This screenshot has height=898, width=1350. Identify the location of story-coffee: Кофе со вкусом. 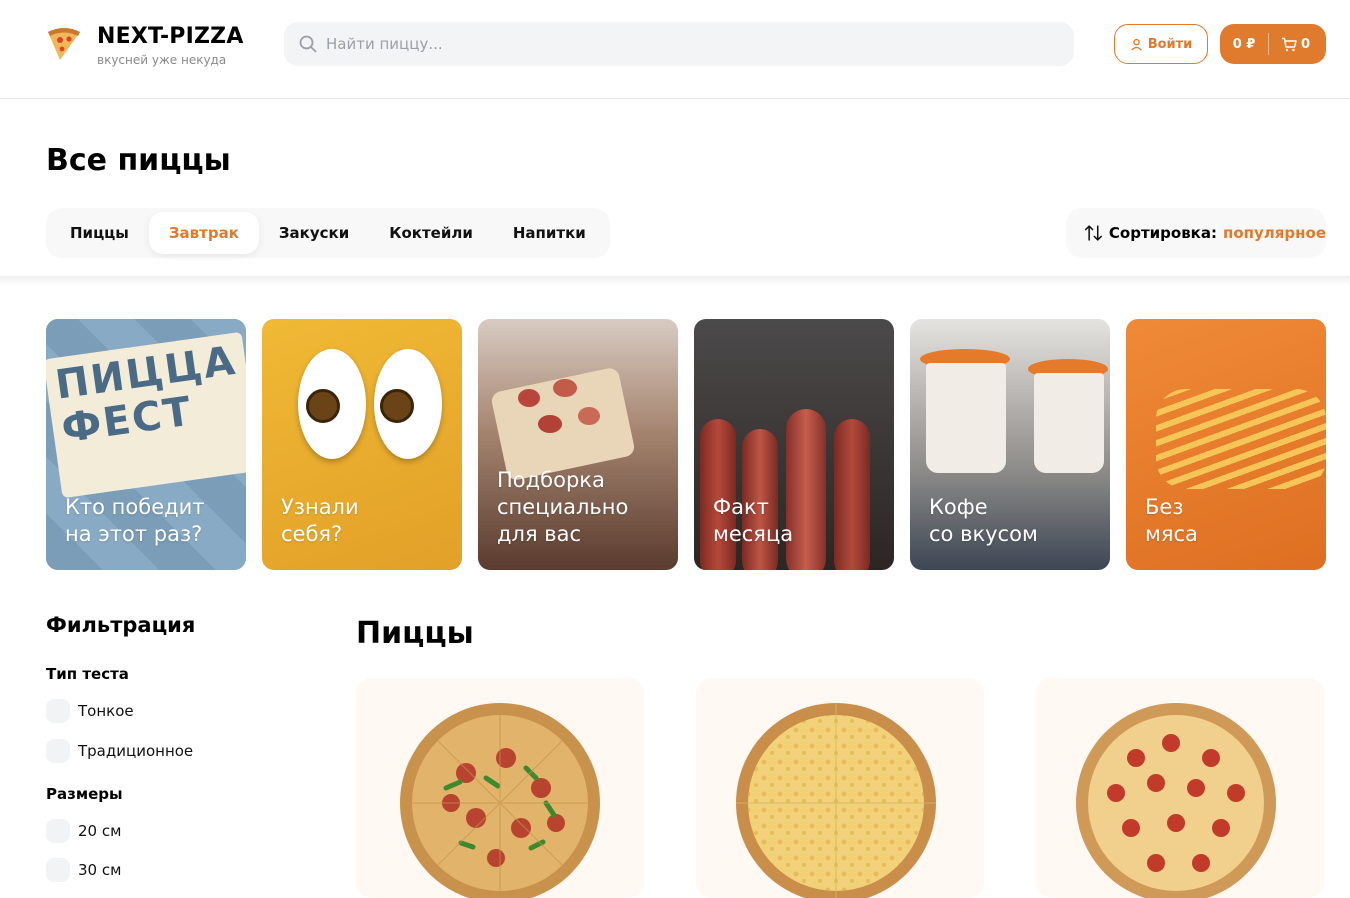
(1010, 444).